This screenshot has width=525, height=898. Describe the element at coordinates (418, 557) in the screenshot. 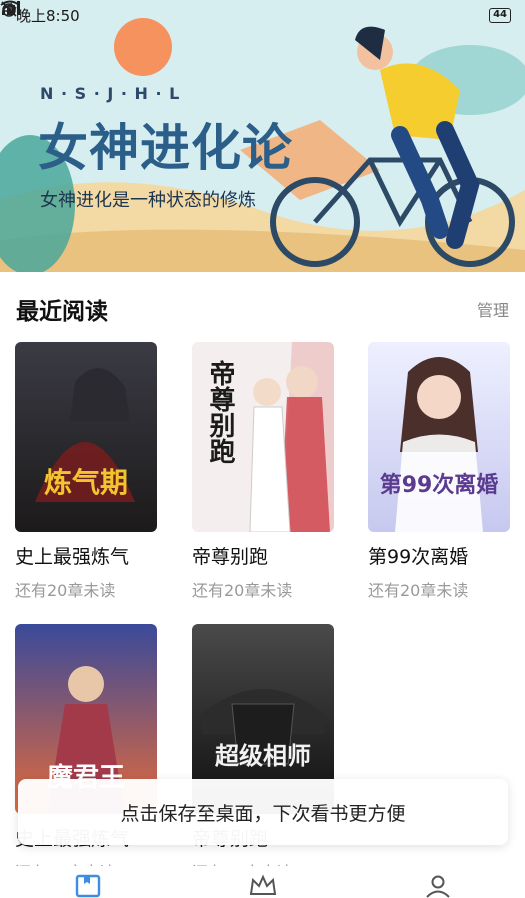

I see `book-title: 第99次离婚` at that location.